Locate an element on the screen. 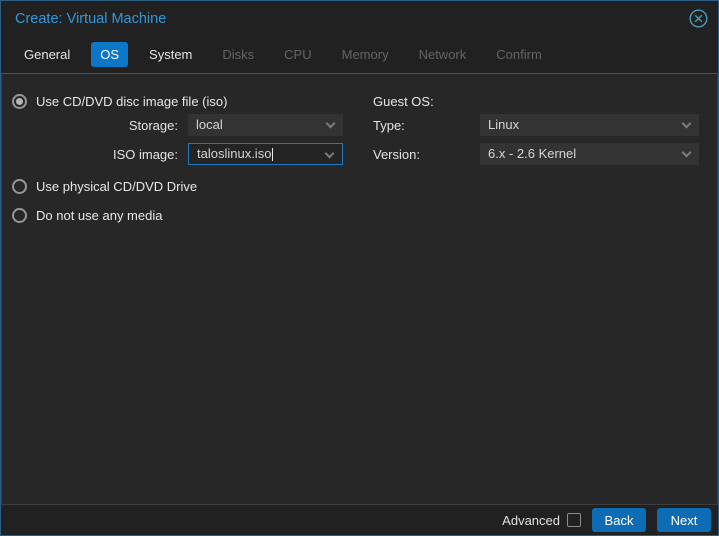 Image resolution: width=719 pixels, height=536 pixels. storage-select: local is located at coordinates (265, 125).